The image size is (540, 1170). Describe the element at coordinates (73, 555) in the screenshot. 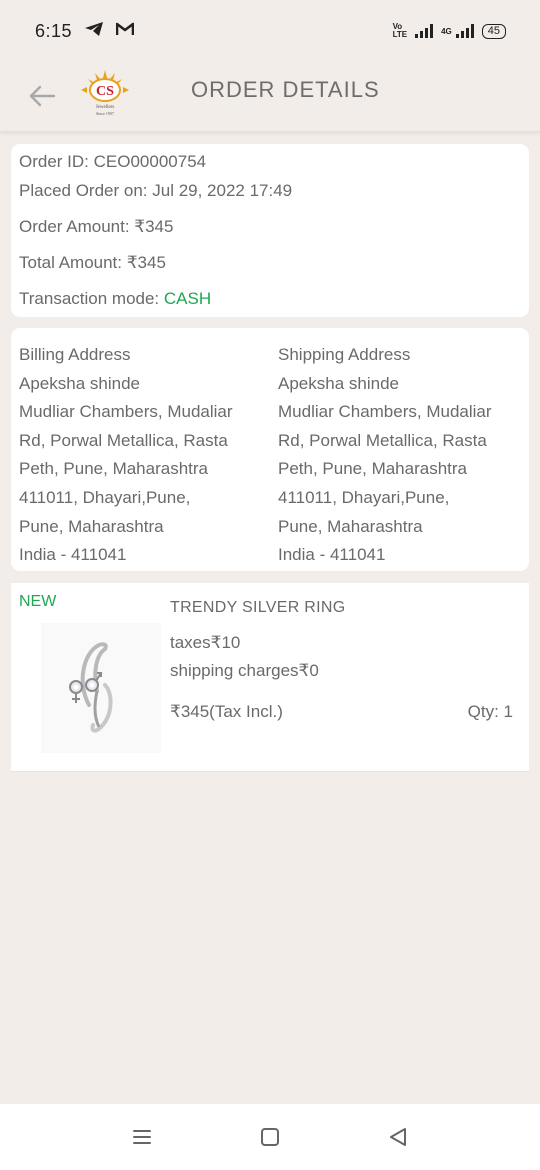

I see `billing-line: India - 411041` at that location.